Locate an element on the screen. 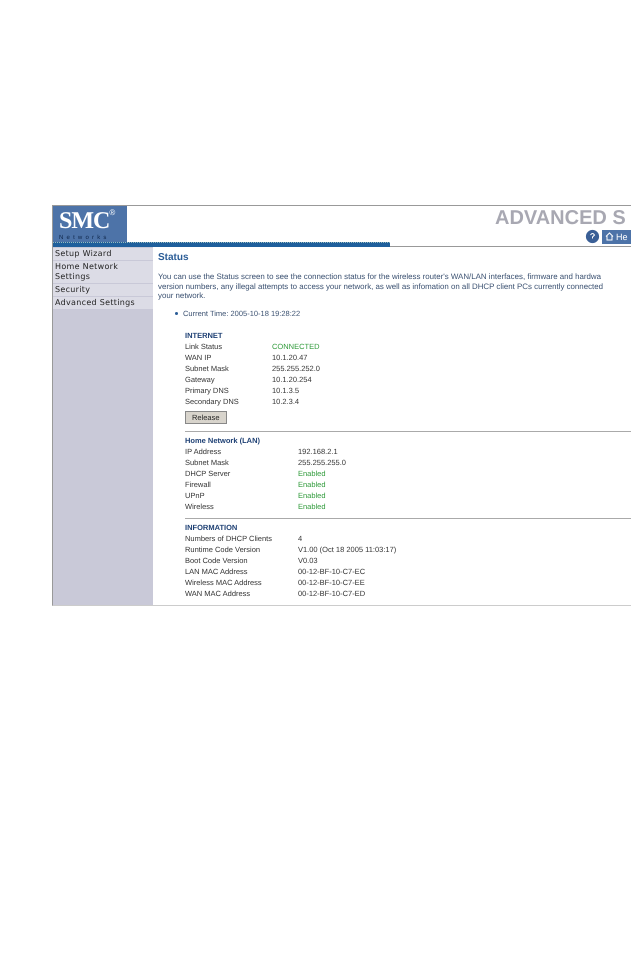 The height and width of the screenshot is (972, 631). page-title: Status is located at coordinates (174, 257).